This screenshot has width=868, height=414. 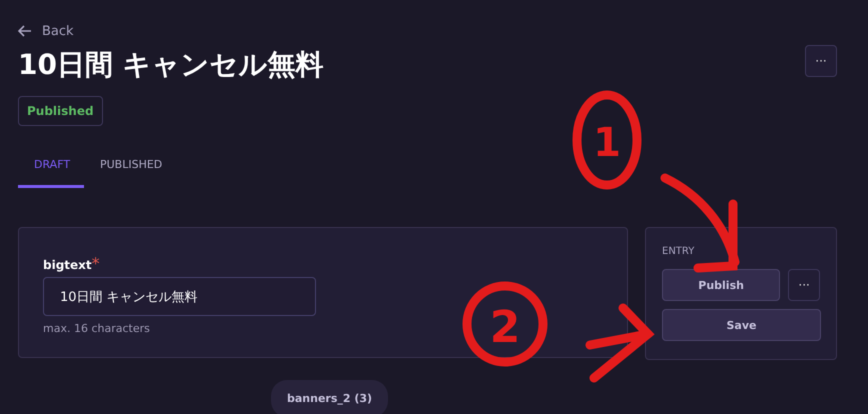 I want to click on circled-number-drawing: 2, so click(x=505, y=324).